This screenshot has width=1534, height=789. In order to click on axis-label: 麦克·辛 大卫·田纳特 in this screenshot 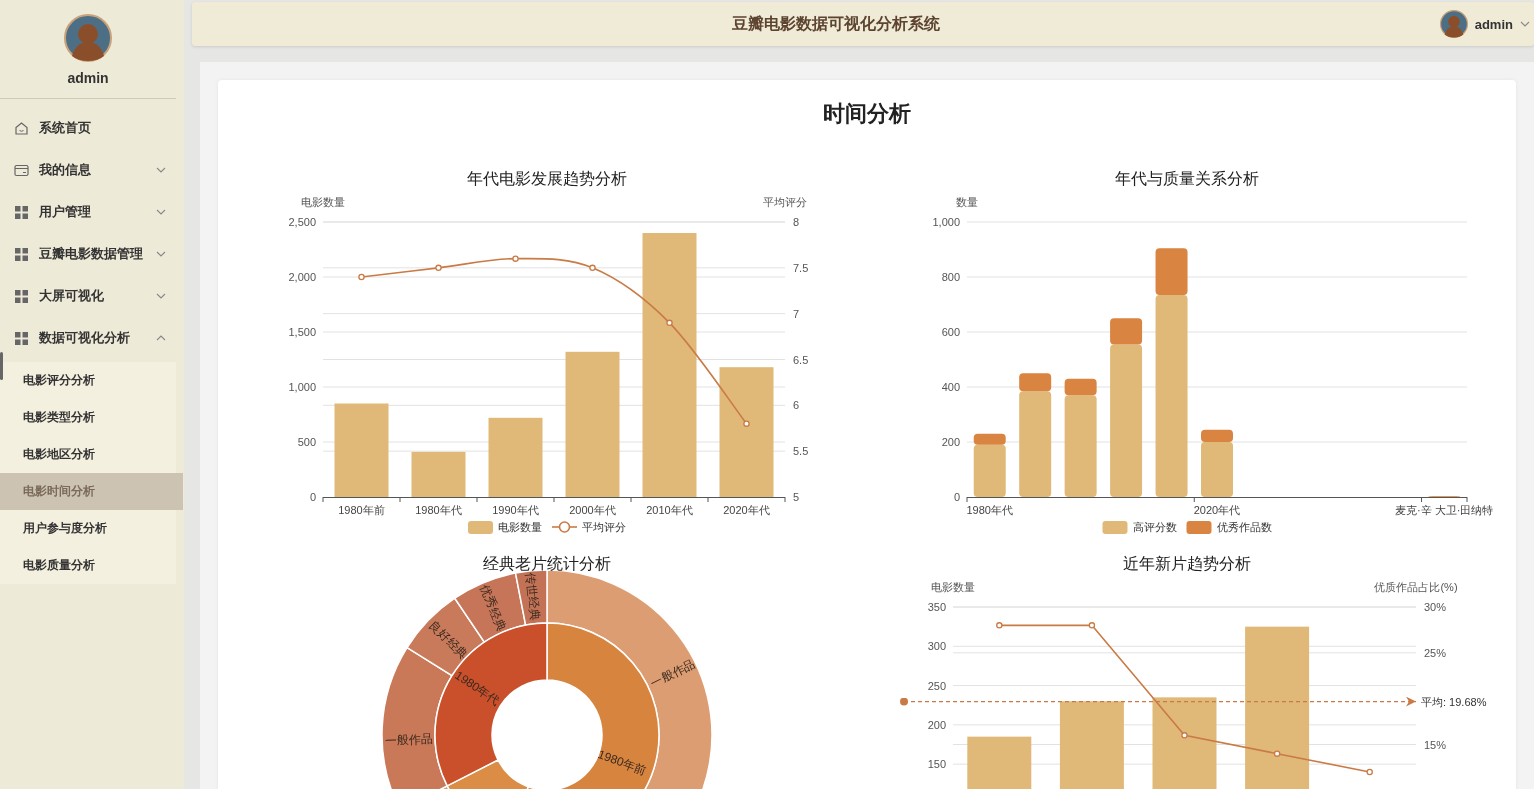, I will do `click(1444, 510)`.